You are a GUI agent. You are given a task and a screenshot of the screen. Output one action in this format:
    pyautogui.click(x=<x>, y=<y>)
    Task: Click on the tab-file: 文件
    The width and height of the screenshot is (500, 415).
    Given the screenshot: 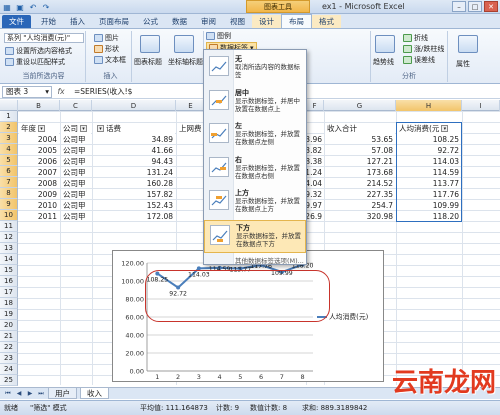 What is the action you would take?
    pyautogui.click(x=16, y=21)
    